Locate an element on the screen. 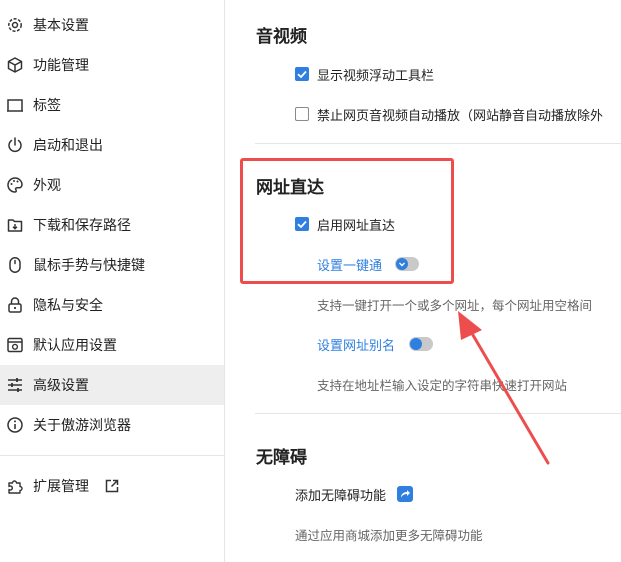 The height and width of the screenshot is (562, 621). sidebar-item-download-path: 下载和保存路径 is located at coordinates (112, 225).